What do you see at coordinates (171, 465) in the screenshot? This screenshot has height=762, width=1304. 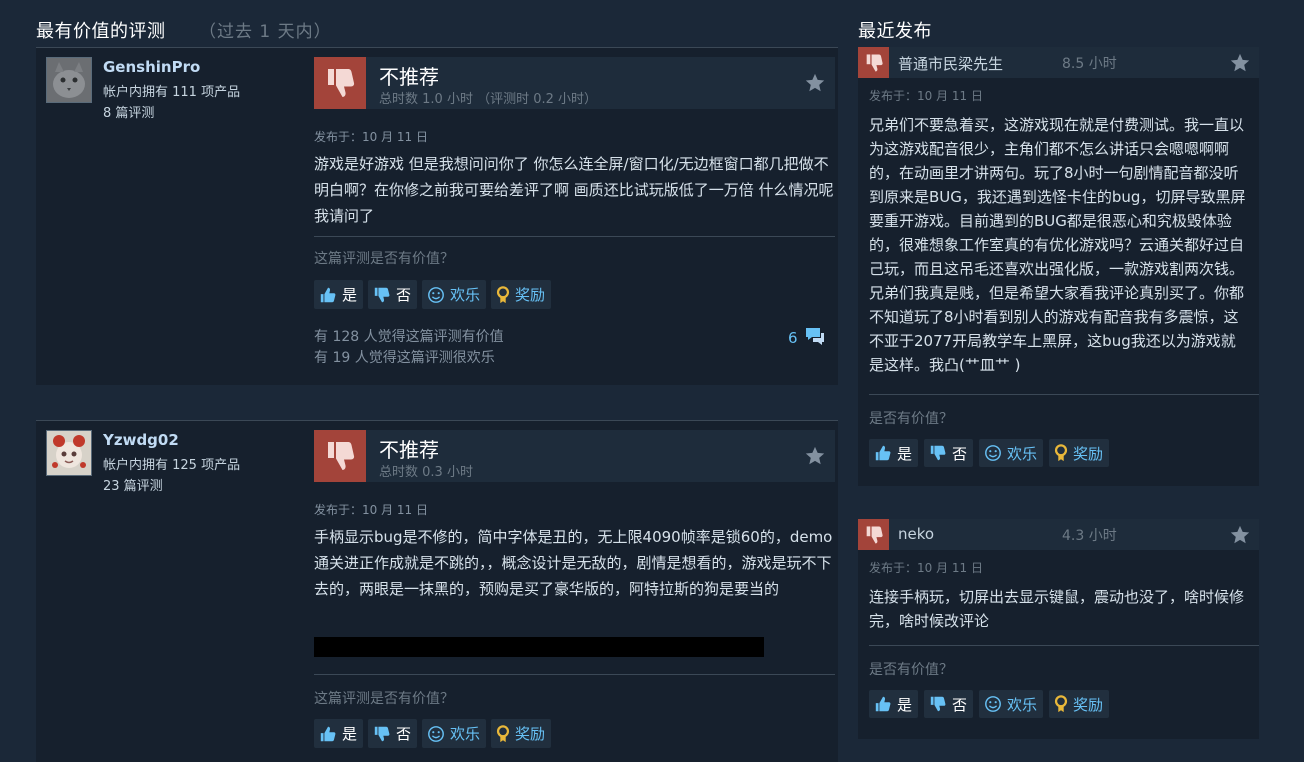 I see `reviewer-products: 帐户内拥有 125 项产品` at bounding box center [171, 465].